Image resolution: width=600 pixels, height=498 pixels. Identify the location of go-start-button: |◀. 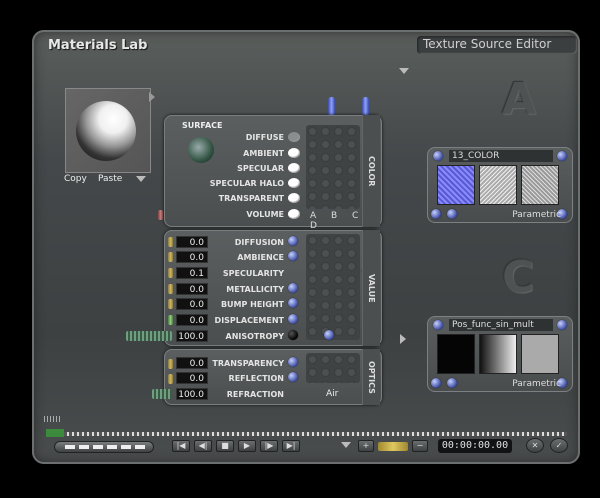
(181, 446).